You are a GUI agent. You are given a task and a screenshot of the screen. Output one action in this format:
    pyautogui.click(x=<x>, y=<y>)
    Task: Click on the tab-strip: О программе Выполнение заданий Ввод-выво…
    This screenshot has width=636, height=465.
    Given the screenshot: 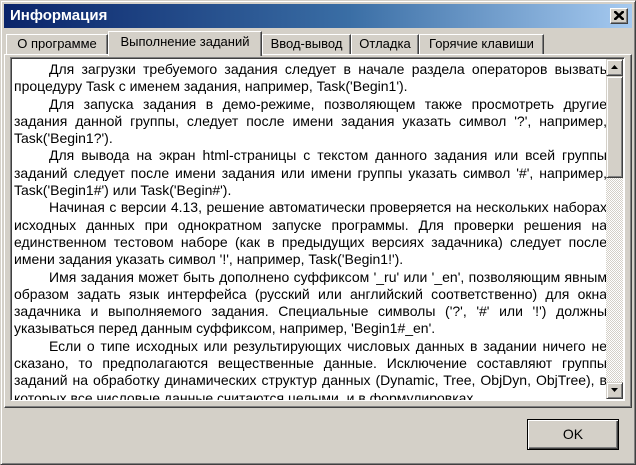 What is the action you would take?
    pyautogui.click(x=318, y=43)
    